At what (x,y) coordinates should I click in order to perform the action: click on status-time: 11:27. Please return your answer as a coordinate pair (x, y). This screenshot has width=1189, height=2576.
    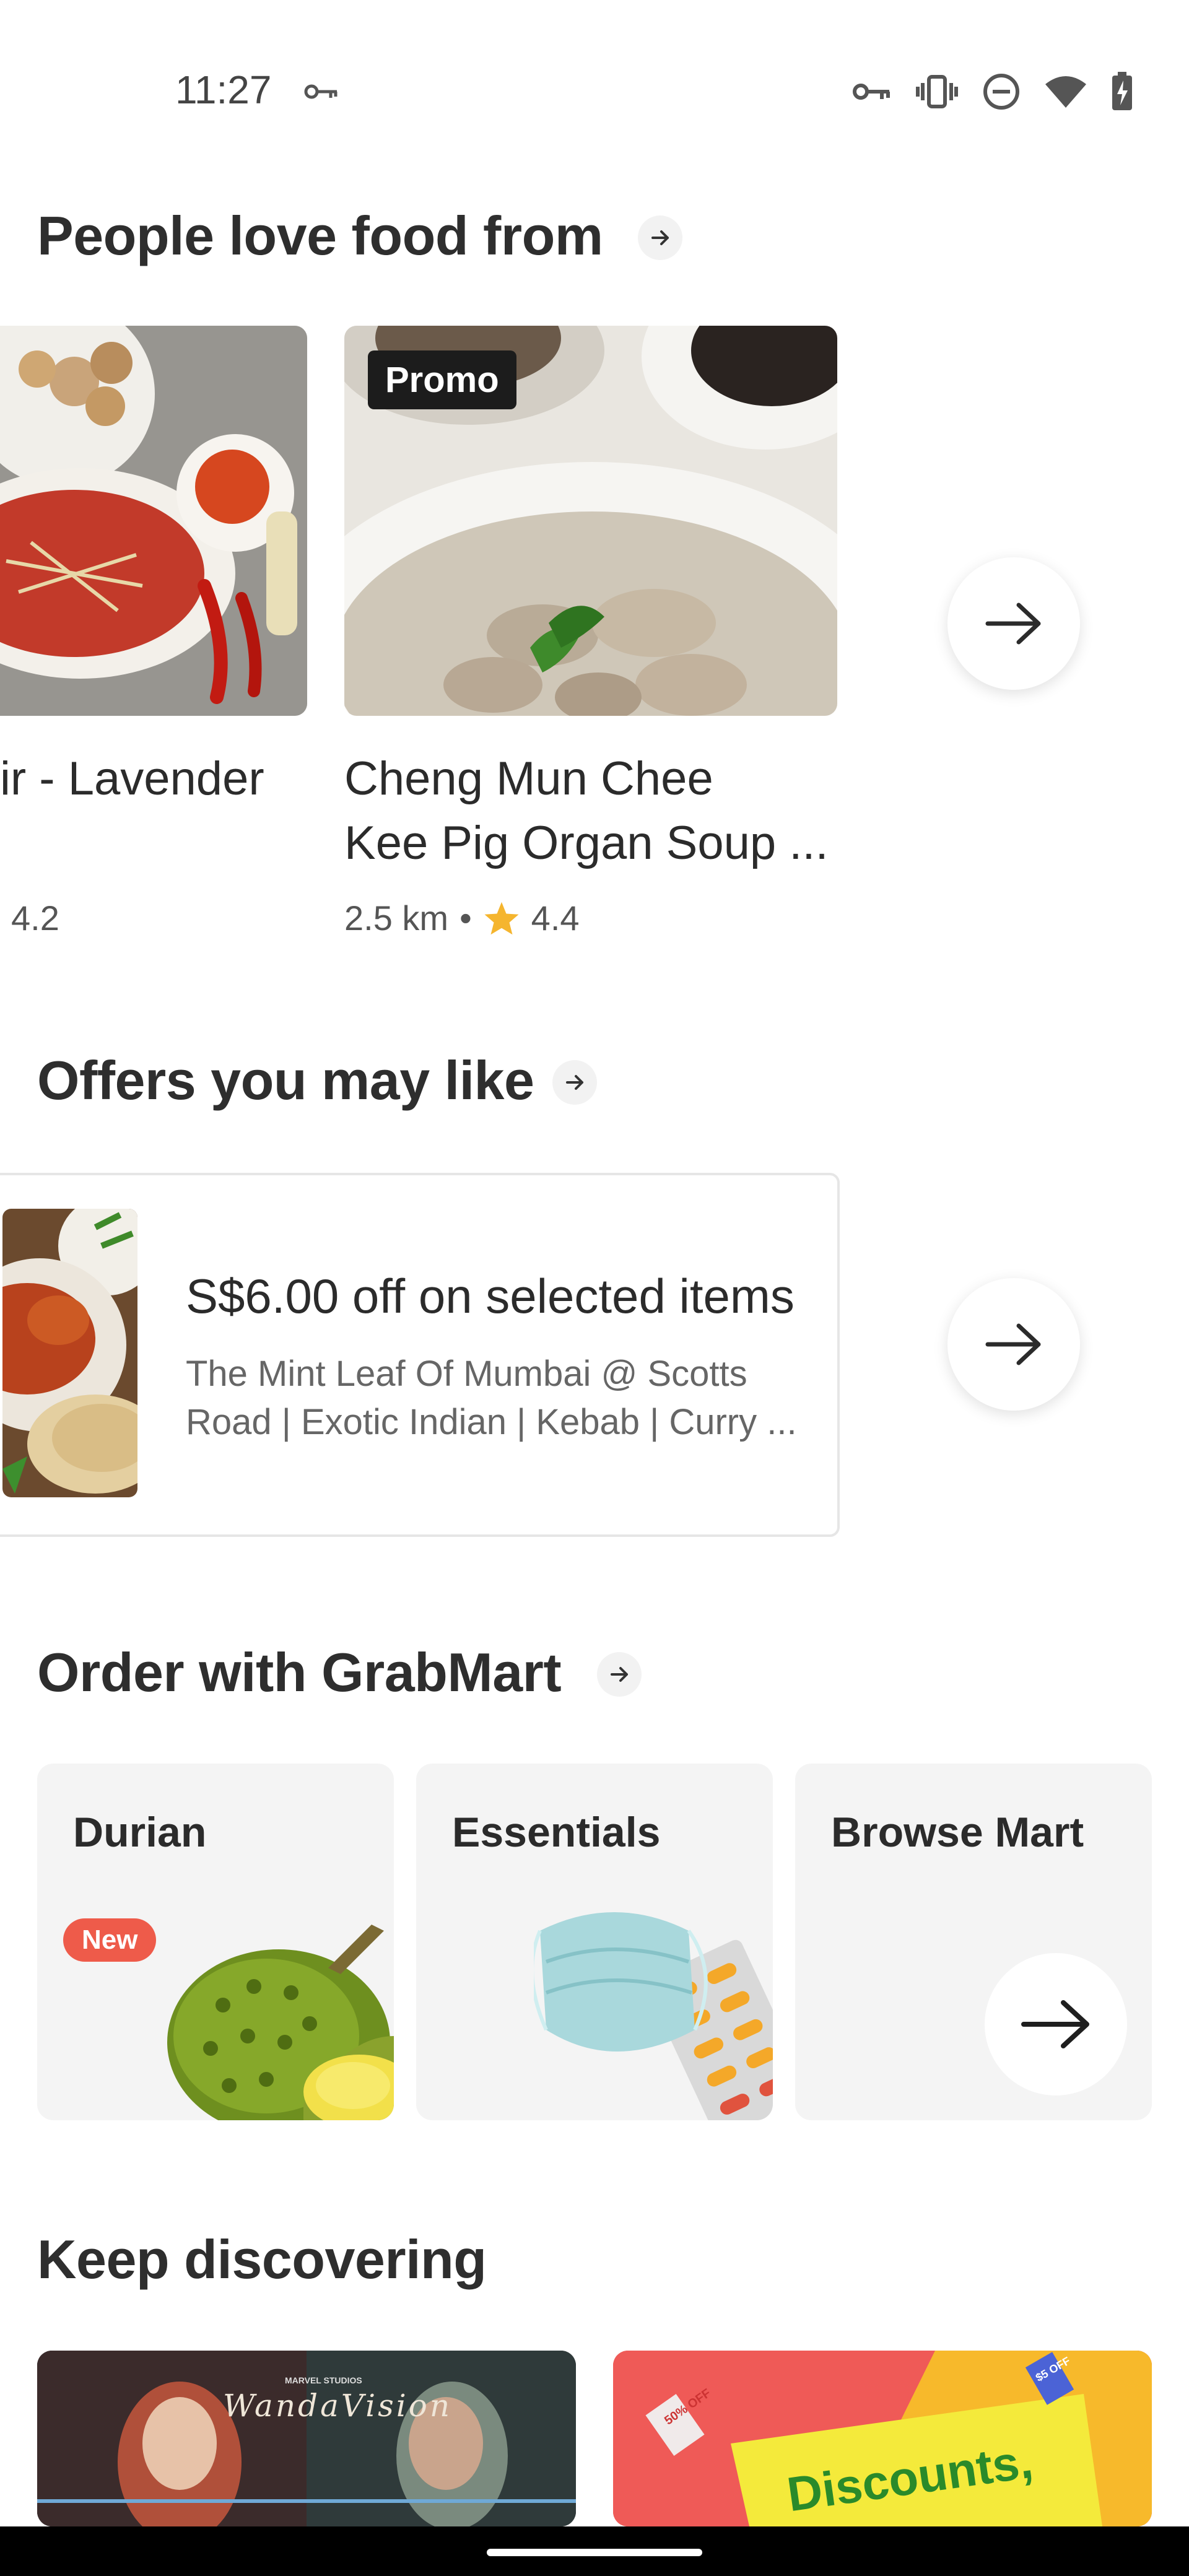
    Looking at the image, I should click on (224, 89).